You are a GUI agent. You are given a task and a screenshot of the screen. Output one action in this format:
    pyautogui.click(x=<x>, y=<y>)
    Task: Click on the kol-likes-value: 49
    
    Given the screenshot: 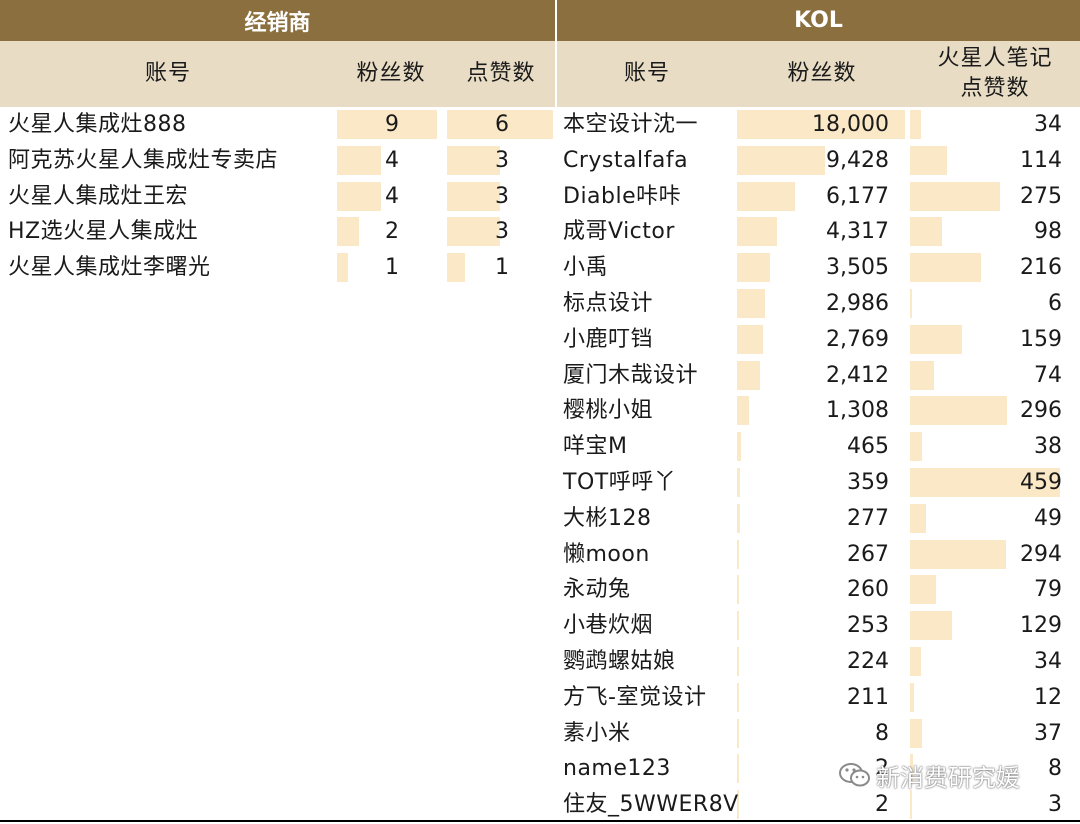 What is the action you would take?
    pyautogui.click(x=1048, y=518)
    